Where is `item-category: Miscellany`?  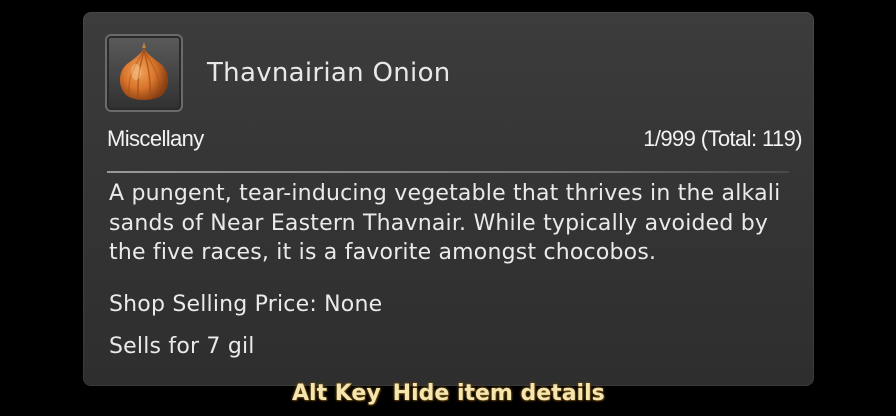
item-category: Miscellany is located at coordinates (155, 138).